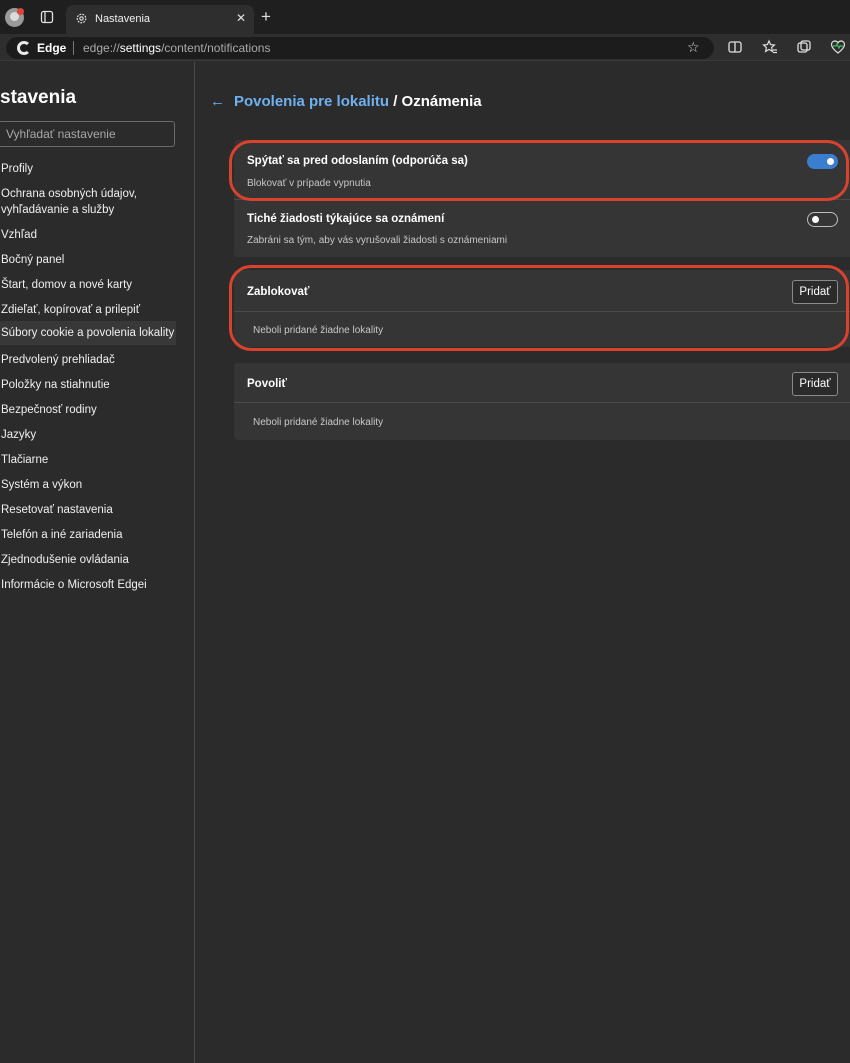 The width and height of the screenshot is (850, 1063). Describe the element at coordinates (88, 169) in the screenshot. I see `sidebar-item-profiles: Profily` at that location.